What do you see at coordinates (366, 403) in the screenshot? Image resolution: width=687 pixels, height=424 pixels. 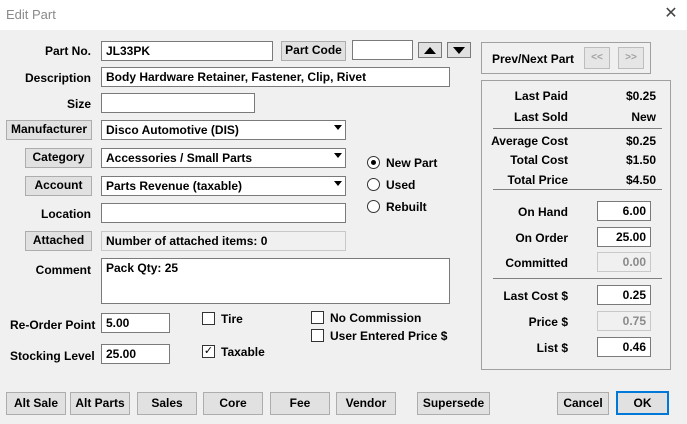 I see `vendor-button: Vendor` at bounding box center [366, 403].